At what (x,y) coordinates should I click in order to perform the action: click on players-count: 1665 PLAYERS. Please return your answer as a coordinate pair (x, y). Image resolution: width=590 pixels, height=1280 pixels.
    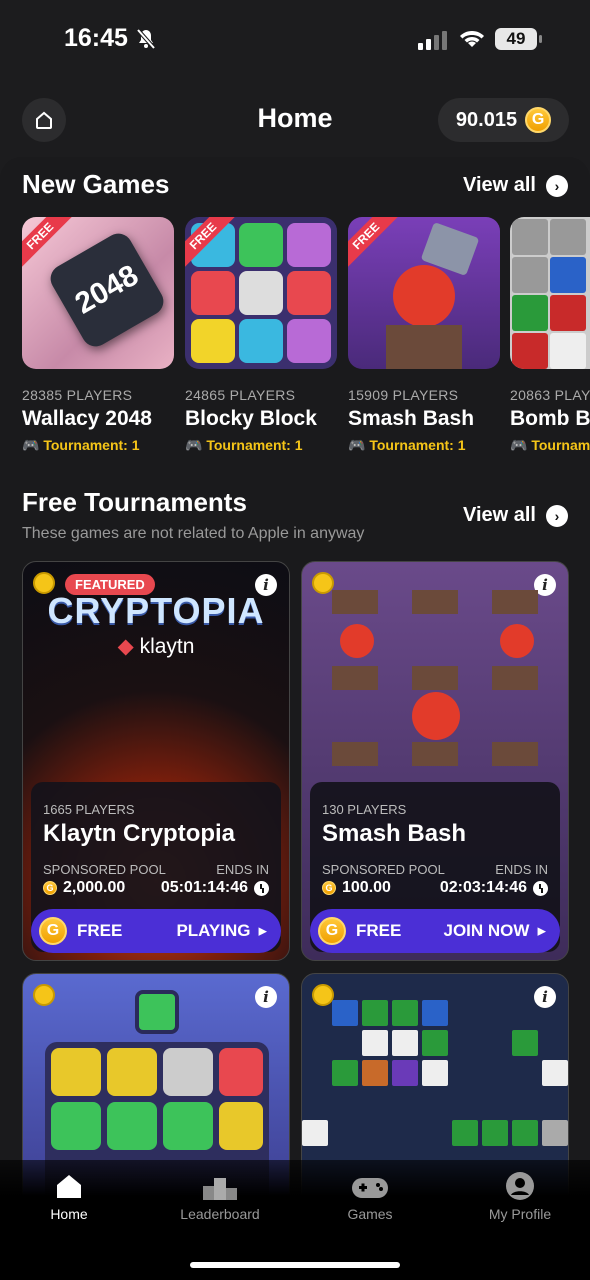
    Looking at the image, I should click on (89, 809).